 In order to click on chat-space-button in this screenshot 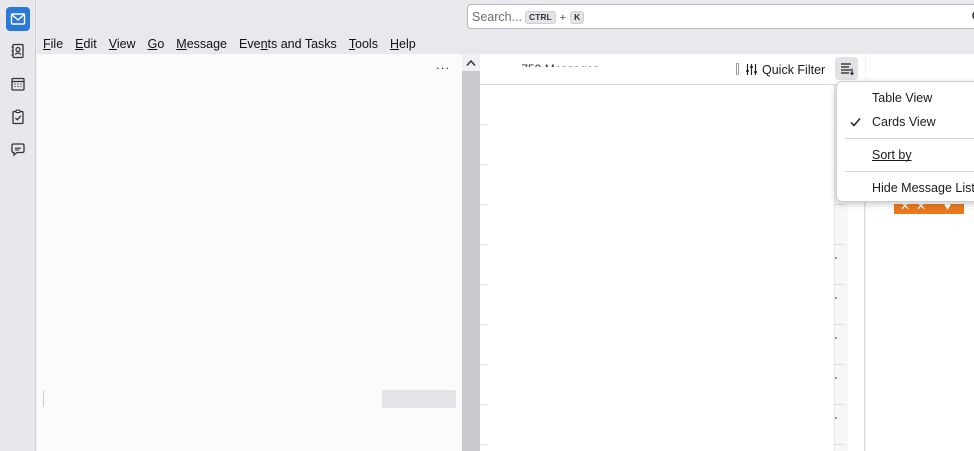, I will do `click(18, 150)`.